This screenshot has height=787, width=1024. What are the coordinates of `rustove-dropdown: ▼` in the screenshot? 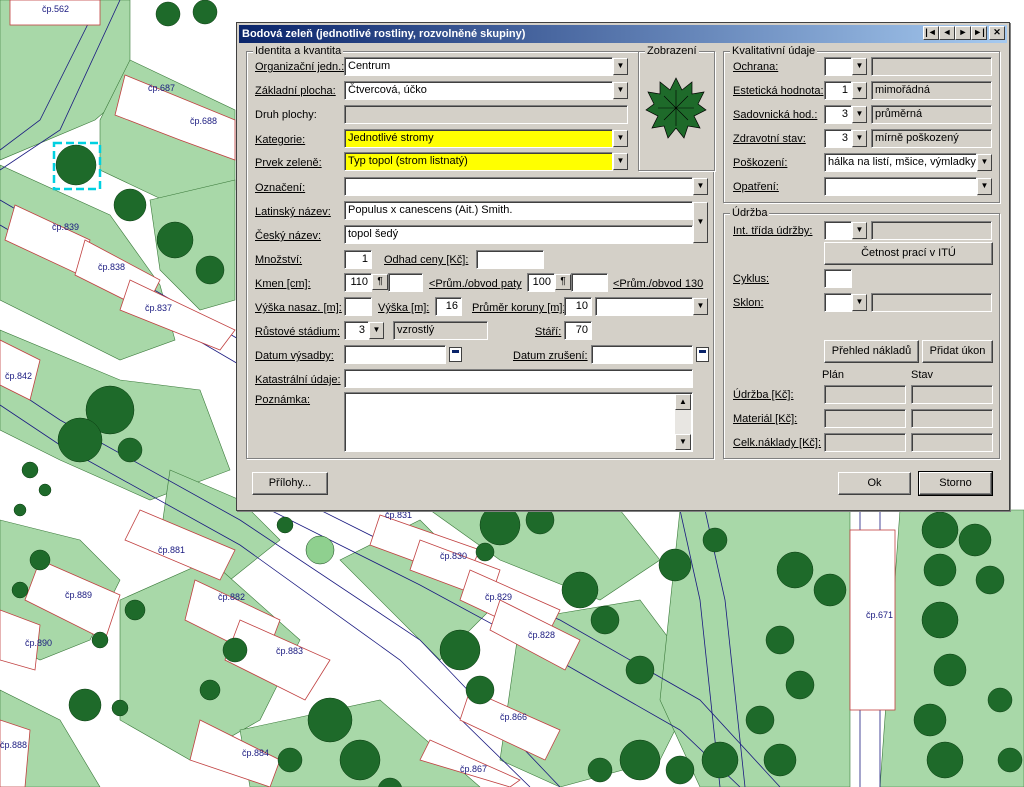 It's located at (376, 330).